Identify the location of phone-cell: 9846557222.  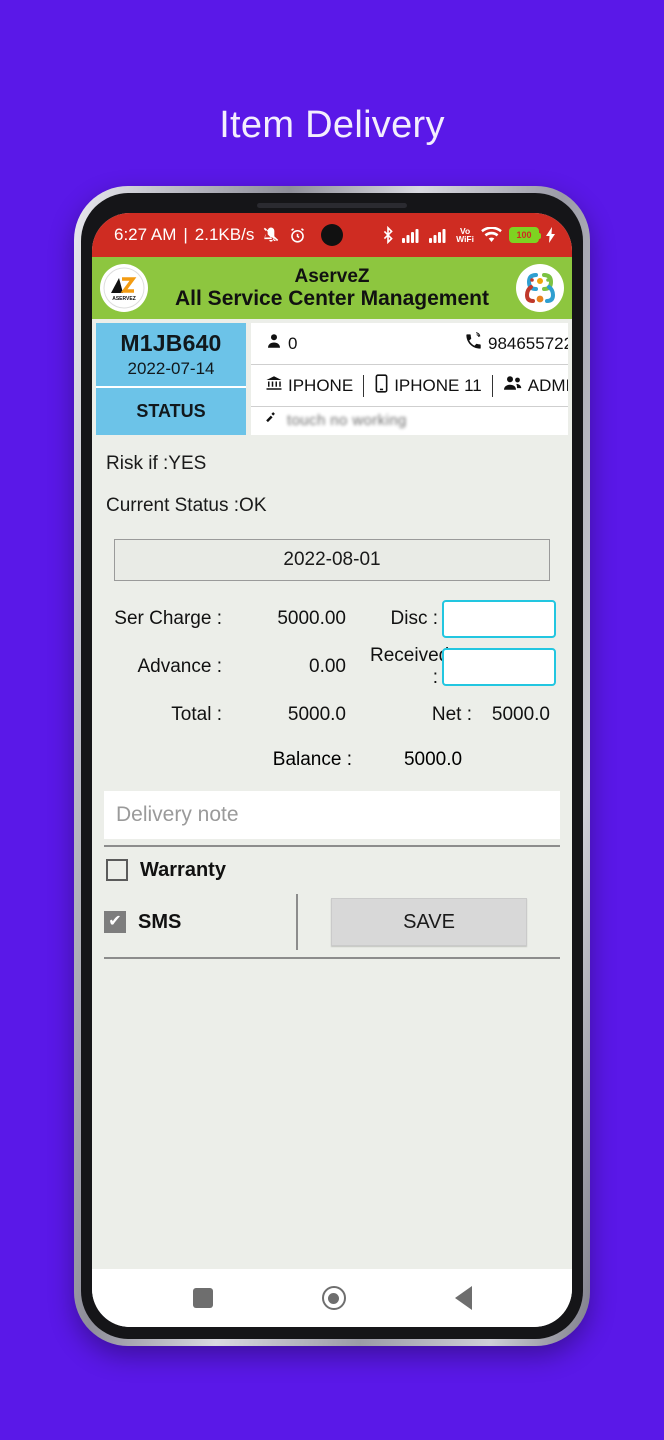
(516, 343).